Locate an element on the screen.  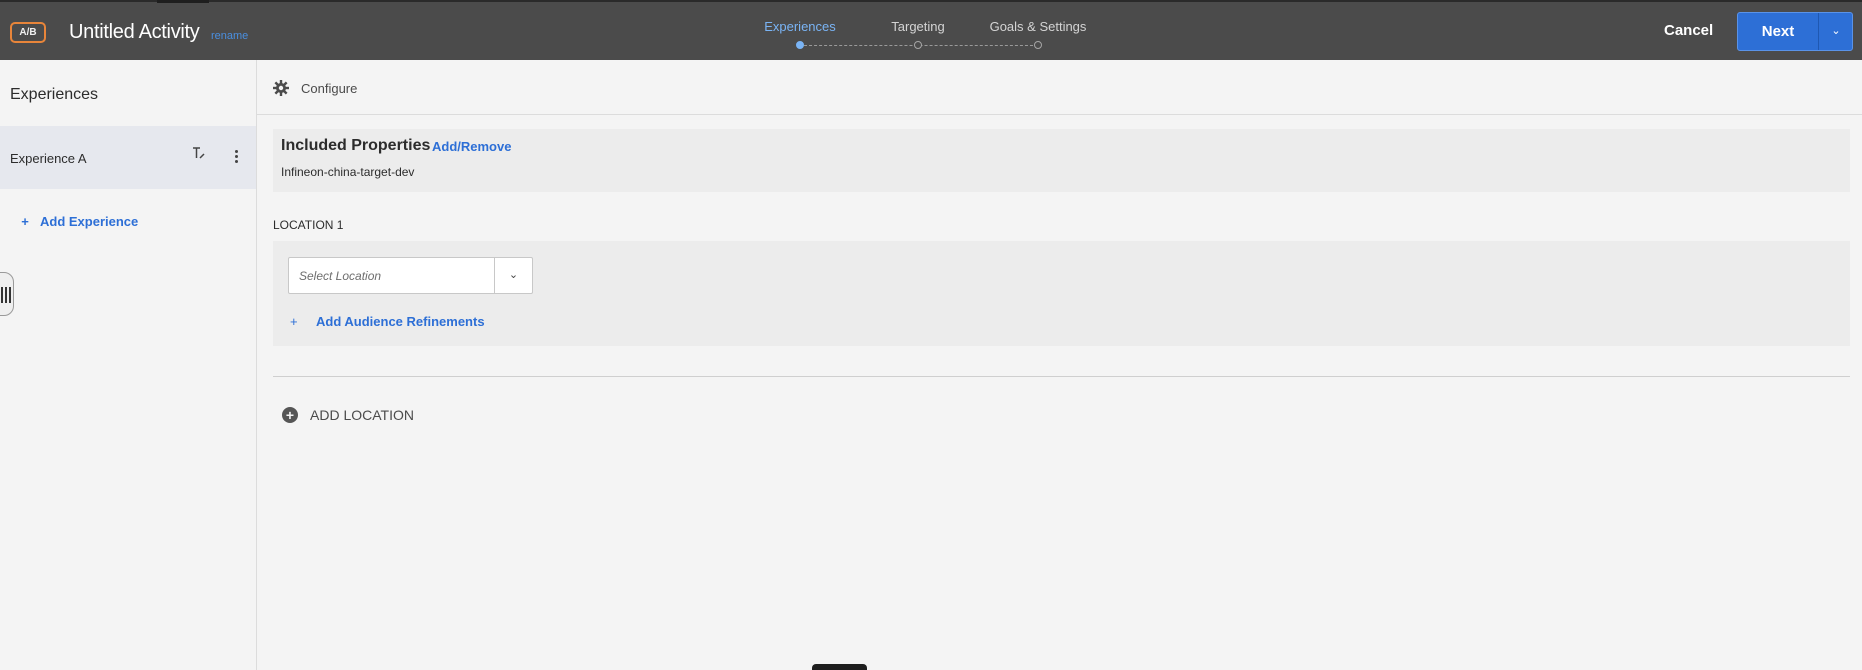
select-location-dropdown: Select Location ⌄ is located at coordinates (410, 275).